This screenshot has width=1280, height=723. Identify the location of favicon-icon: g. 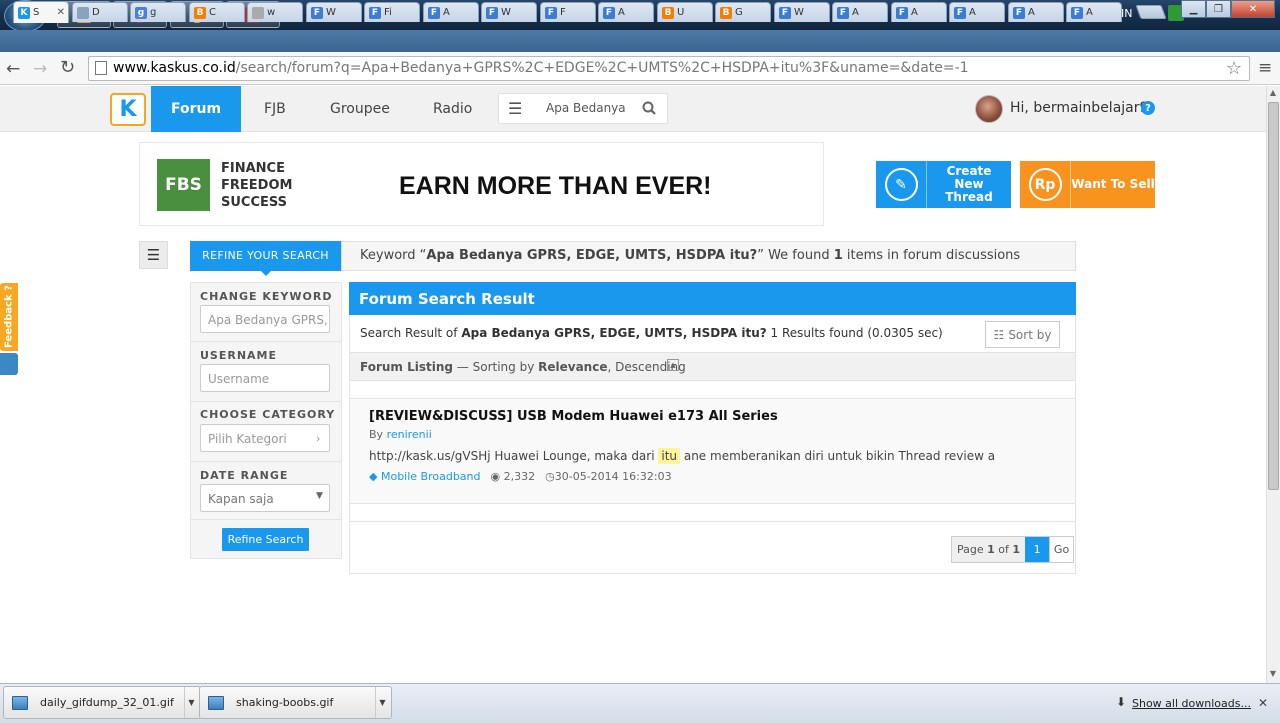
(141, 12).